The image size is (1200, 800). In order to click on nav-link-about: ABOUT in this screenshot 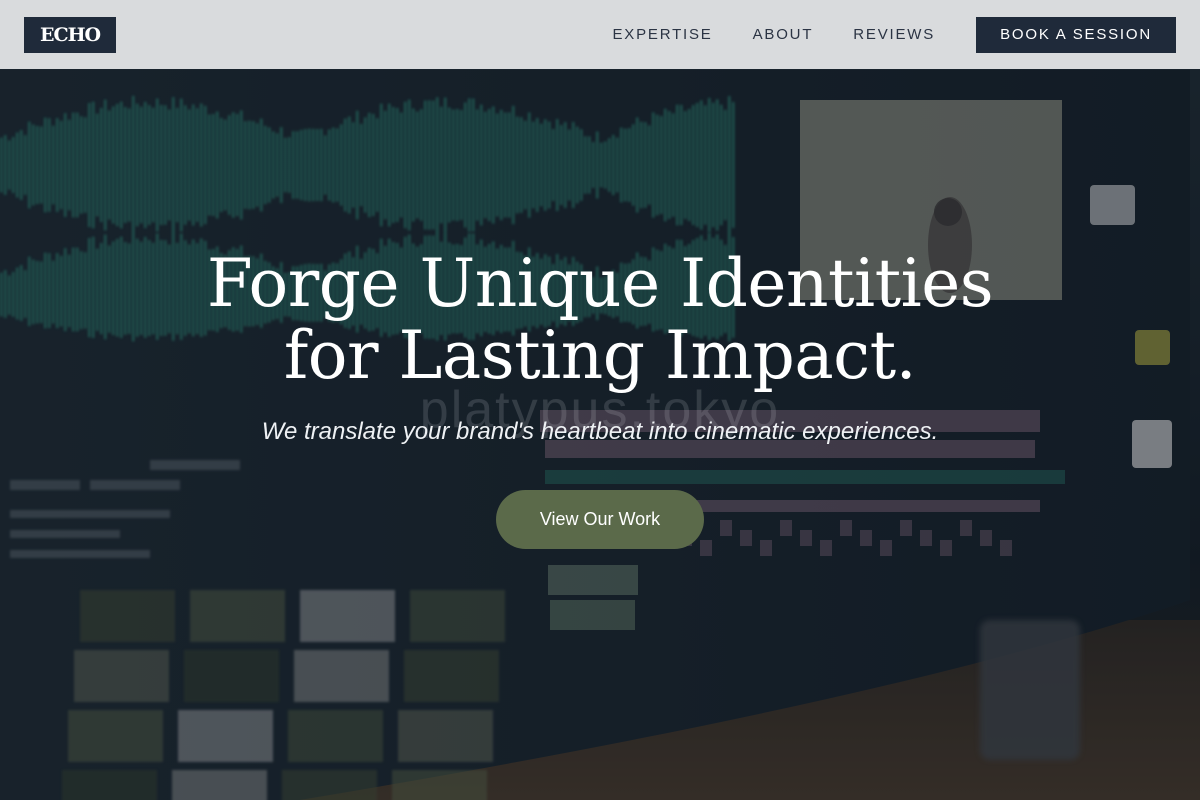, I will do `click(783, 34)`.